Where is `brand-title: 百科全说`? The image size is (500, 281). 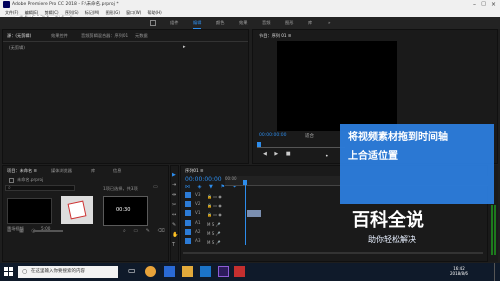
brand-title: 百科全说 is located at coordinates (388, 220).